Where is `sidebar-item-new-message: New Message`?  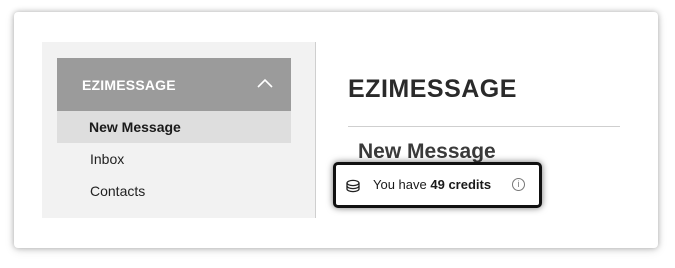
sidebar-item-new-message: New Message is located at coordinates (174, 127).